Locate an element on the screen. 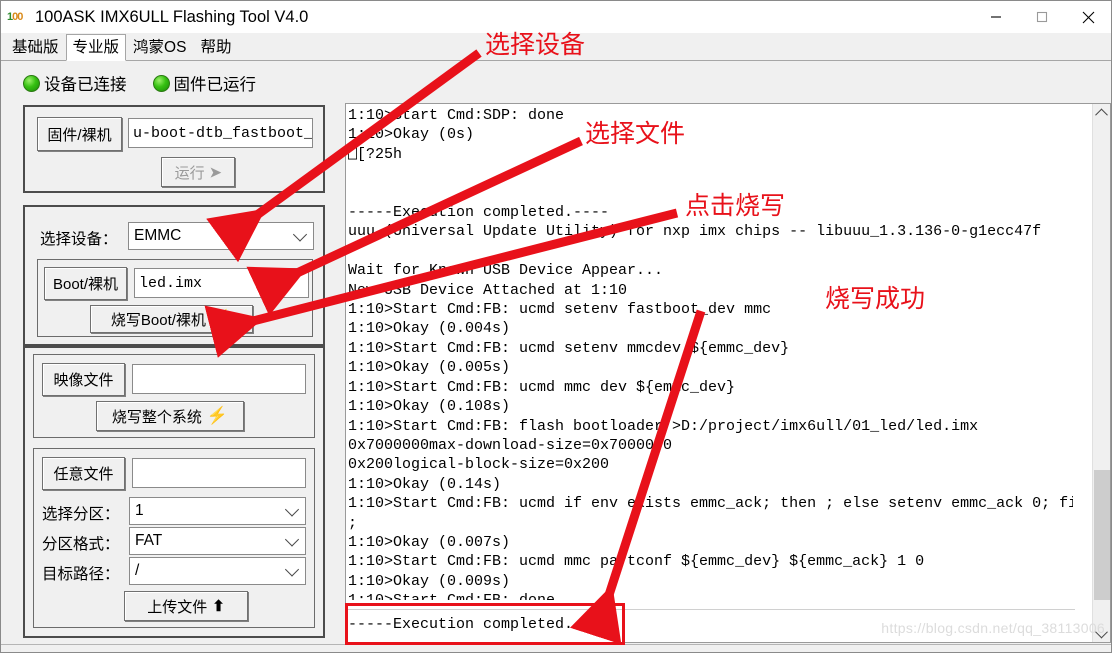 The width and height of the screenshot is (1112, 653). burn-boot-label: 烧写Boot/裸机 is located at coordinates (158, 320).